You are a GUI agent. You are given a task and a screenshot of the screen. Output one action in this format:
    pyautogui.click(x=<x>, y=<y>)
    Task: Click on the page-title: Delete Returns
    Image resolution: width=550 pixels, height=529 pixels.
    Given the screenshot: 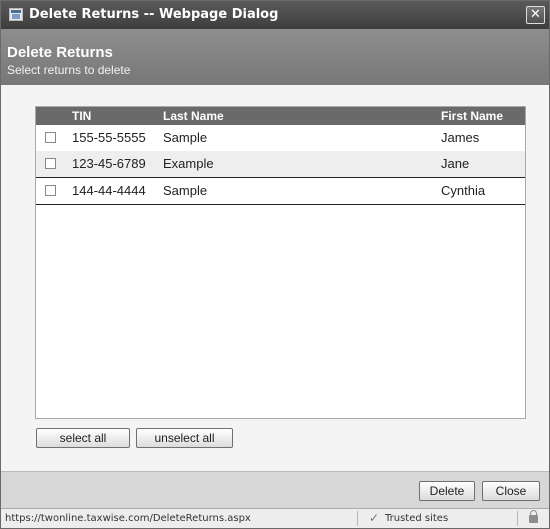 What is the action you would take?
    pyautogui.click(x=60, y=52)
    